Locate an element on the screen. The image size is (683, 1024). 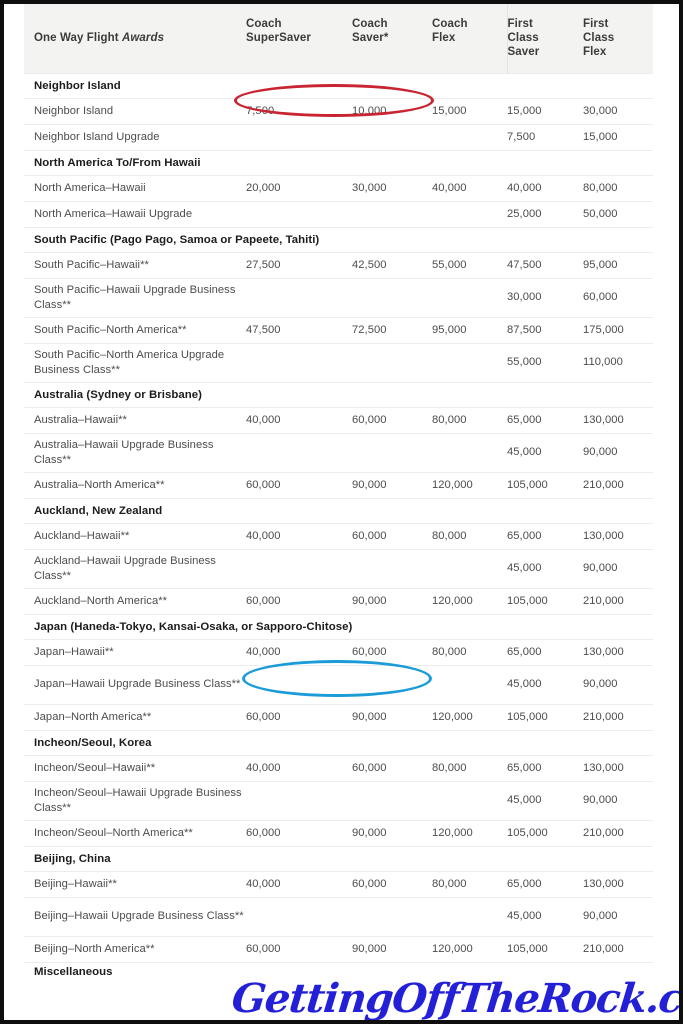
section-label: Australia (Sydney or Brisbane) is located at coordinates (338, 394).